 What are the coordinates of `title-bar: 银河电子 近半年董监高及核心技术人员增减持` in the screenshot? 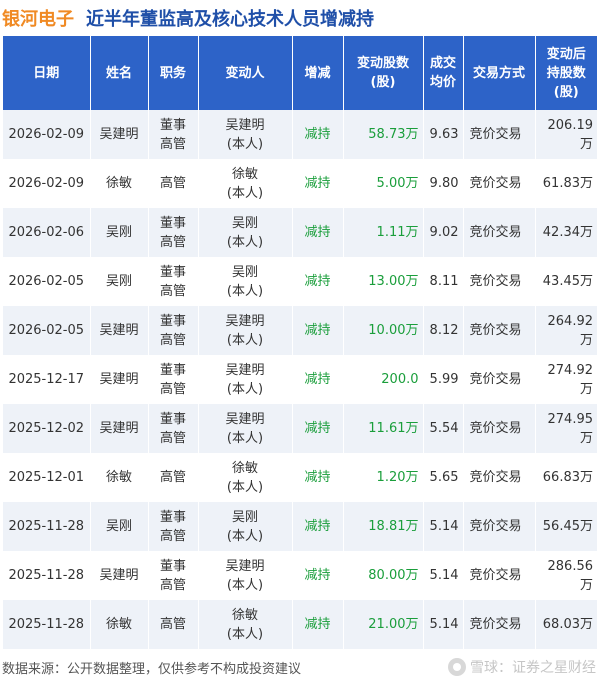 It's located at (300, 18).